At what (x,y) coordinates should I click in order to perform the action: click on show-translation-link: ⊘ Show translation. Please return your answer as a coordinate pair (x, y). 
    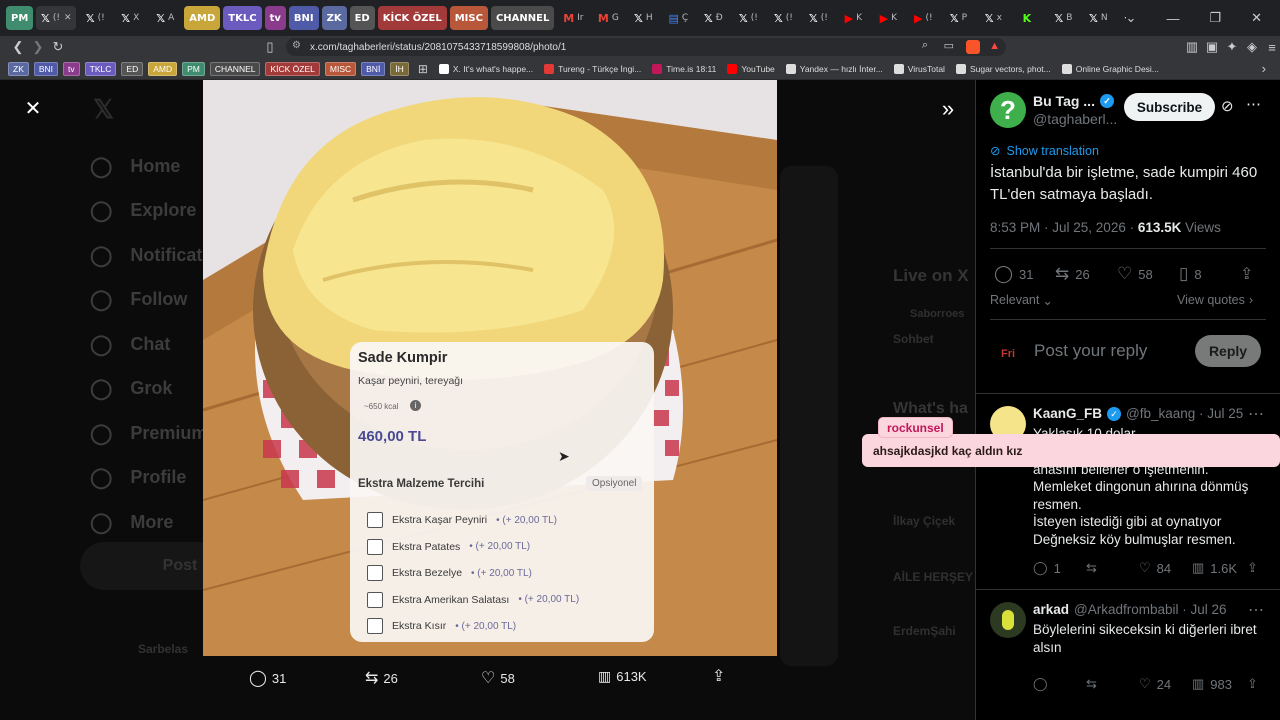
    Looking at the image, I should click on (1044, 151).